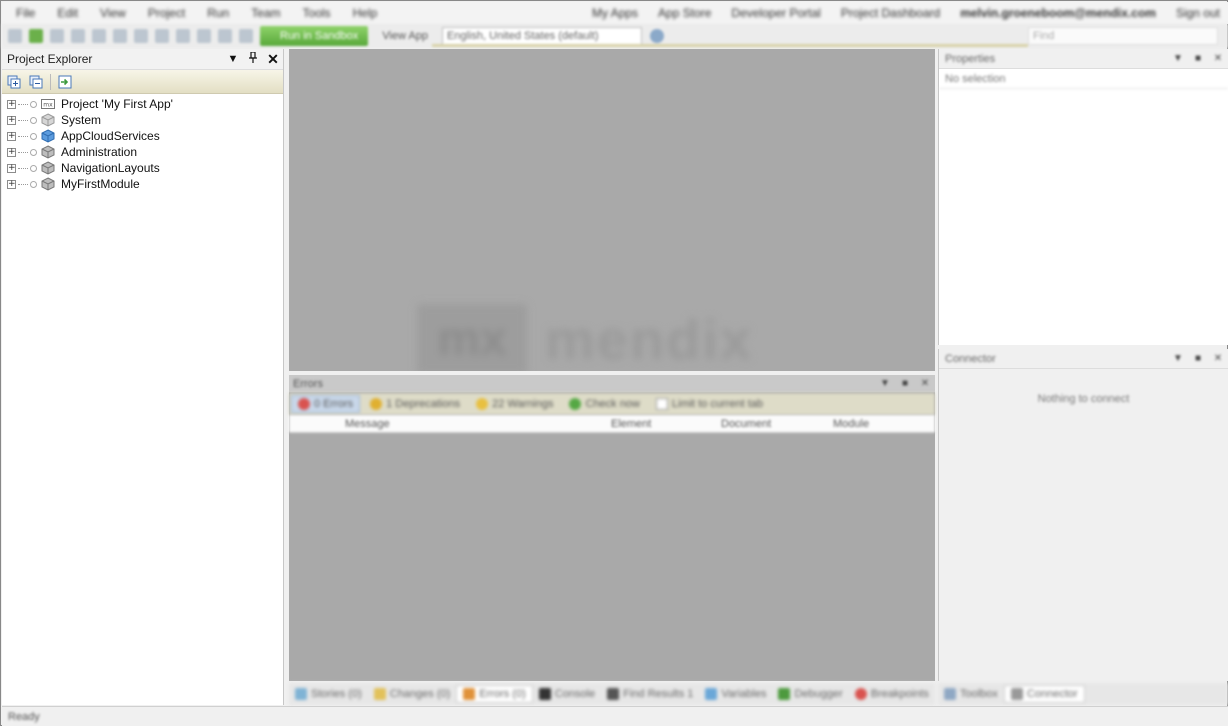 Image resolution: width=1228 pixels, height=726 pixels. Describe the element at coordinates (971, 694) in the screenshot. I see `tab-toolbox: Toolbox` at that location.